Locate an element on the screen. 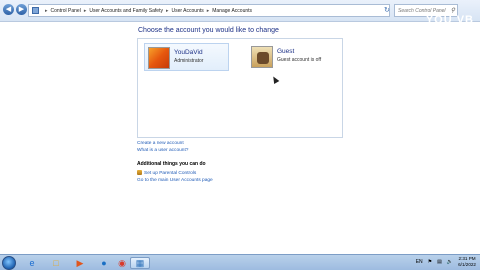  ie-icon: e is located at coordinates (32, 263).